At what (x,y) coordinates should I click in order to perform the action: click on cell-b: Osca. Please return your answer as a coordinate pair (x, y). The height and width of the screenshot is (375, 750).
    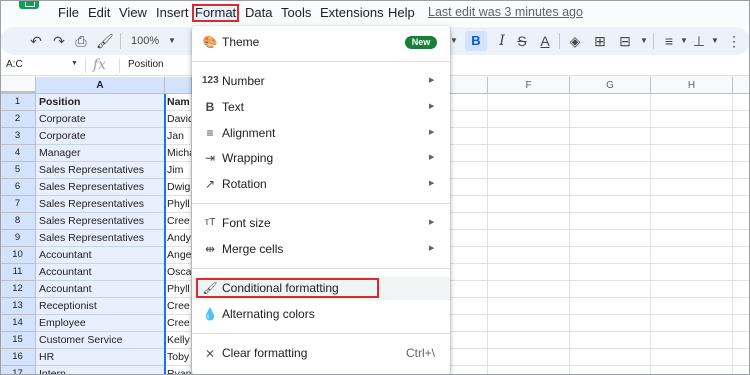
    Looking at the image, I should click on (178, 272).